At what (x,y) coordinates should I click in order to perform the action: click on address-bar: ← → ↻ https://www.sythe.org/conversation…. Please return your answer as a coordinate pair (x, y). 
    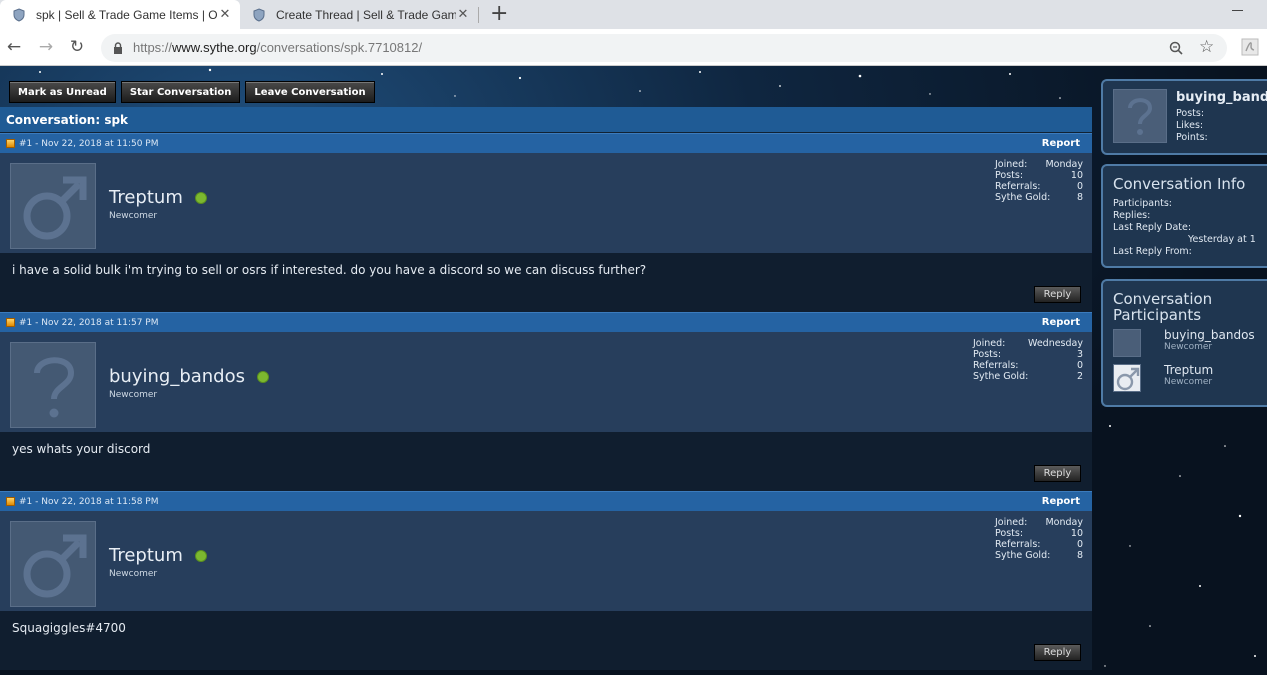
    Looking at the image, I should click on (633, 47).